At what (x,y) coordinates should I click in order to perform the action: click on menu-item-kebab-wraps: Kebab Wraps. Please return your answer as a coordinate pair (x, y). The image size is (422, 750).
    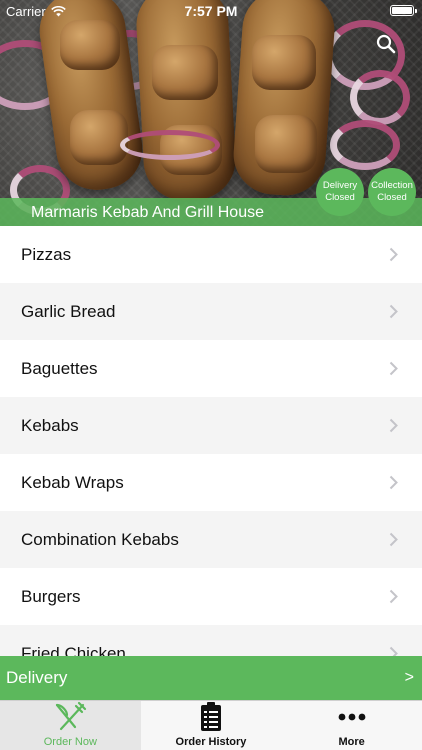
    Looking at the image, I should click on (211, 482).